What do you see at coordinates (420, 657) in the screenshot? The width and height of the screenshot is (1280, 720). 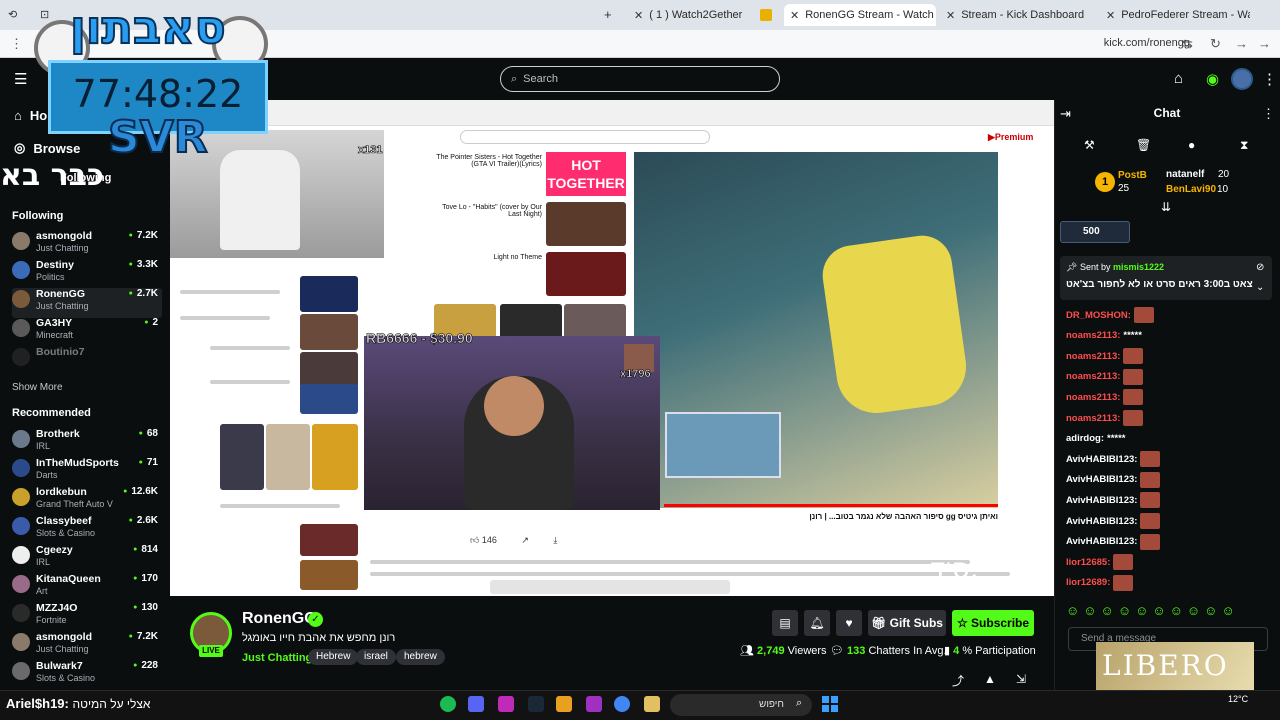 I see `tag-chip: hebrew` at bounding box center [420, 657].